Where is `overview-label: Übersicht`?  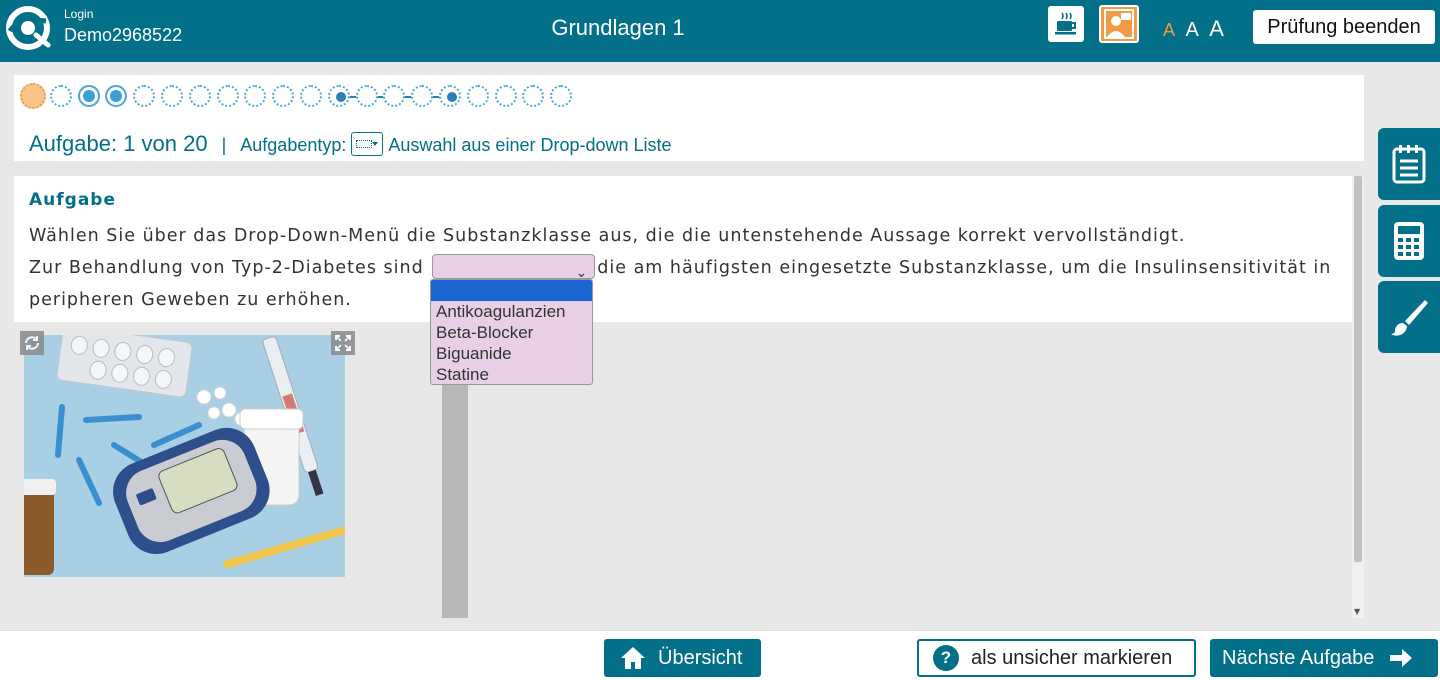
overview-label: Übersicht is located at coordinates (700, 657).